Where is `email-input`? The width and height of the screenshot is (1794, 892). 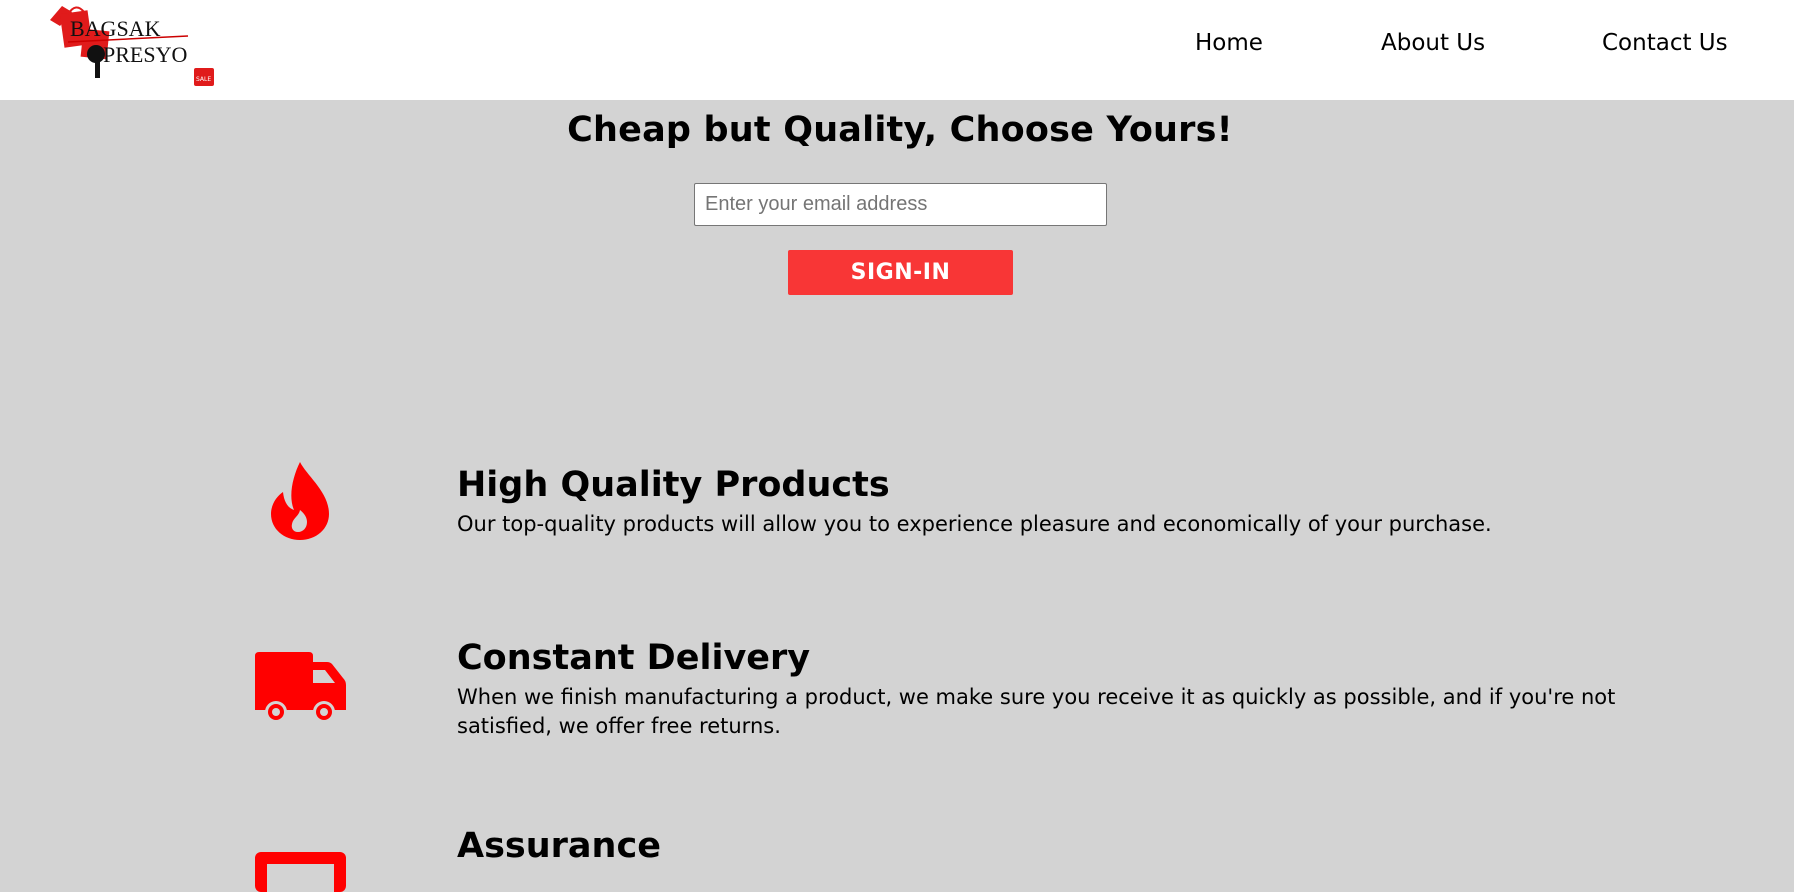 email-input is located at coordinates (900, 204).